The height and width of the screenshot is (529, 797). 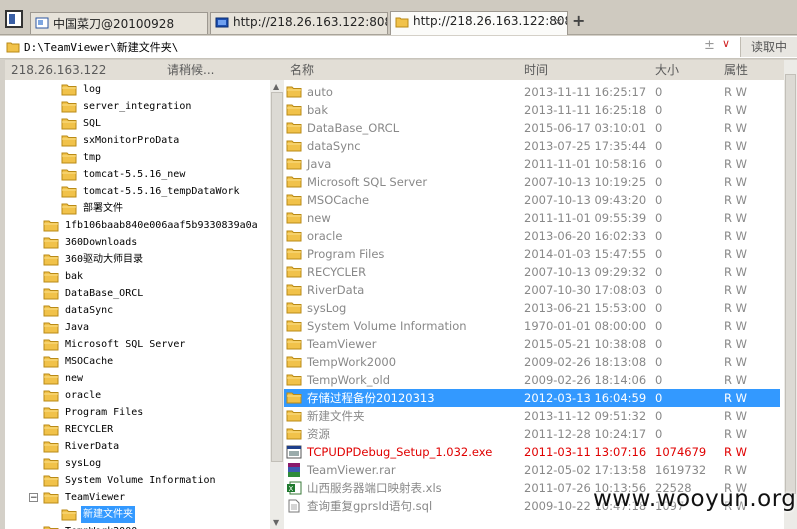 I want to click on file-time: 2013-06-20 16:02:33, so click(x=585, y=236).